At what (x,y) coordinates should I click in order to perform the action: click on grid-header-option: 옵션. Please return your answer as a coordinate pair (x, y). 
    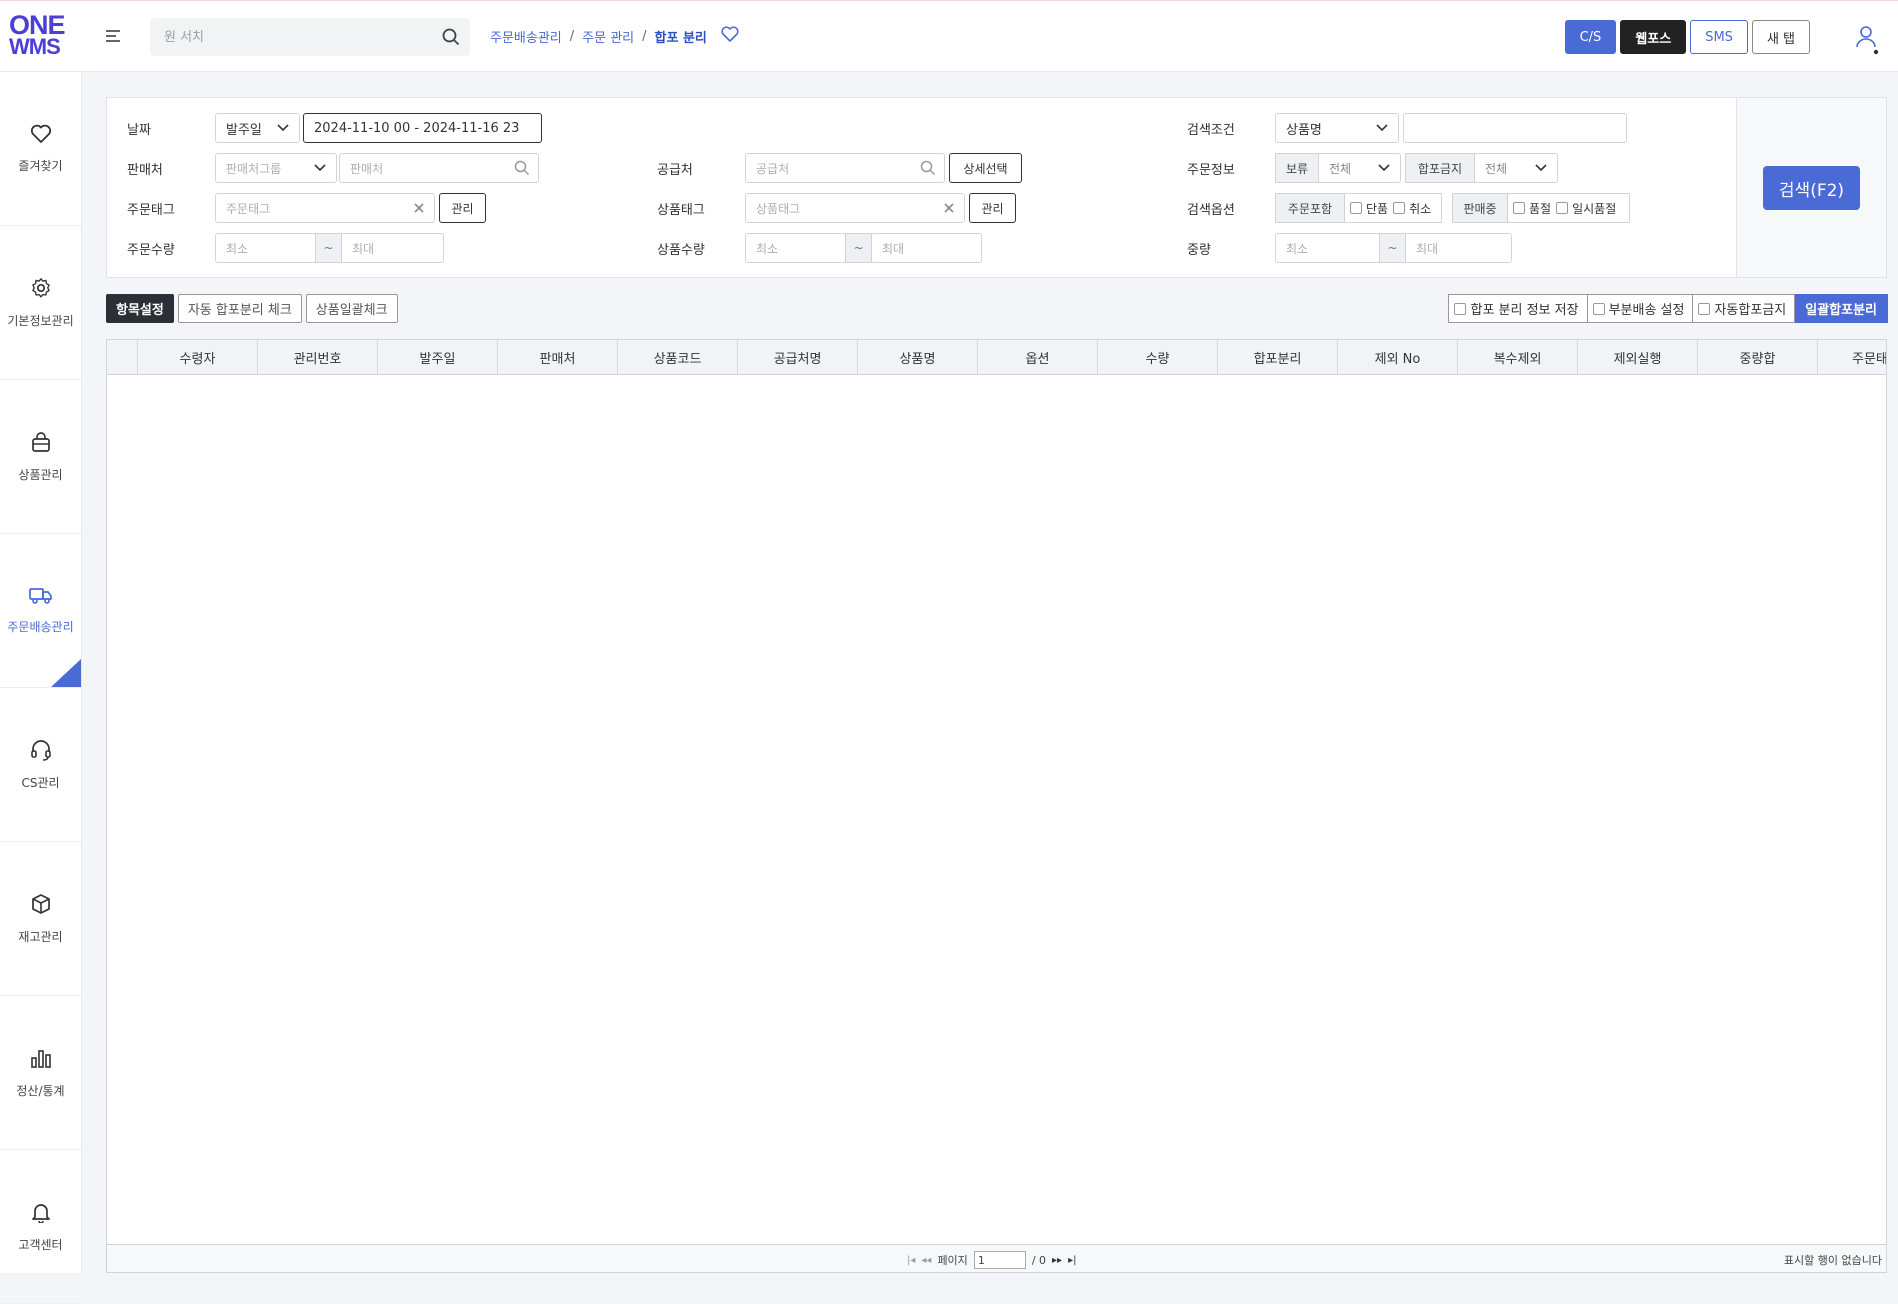
    Looking at the image, I should click on (1038, 357).